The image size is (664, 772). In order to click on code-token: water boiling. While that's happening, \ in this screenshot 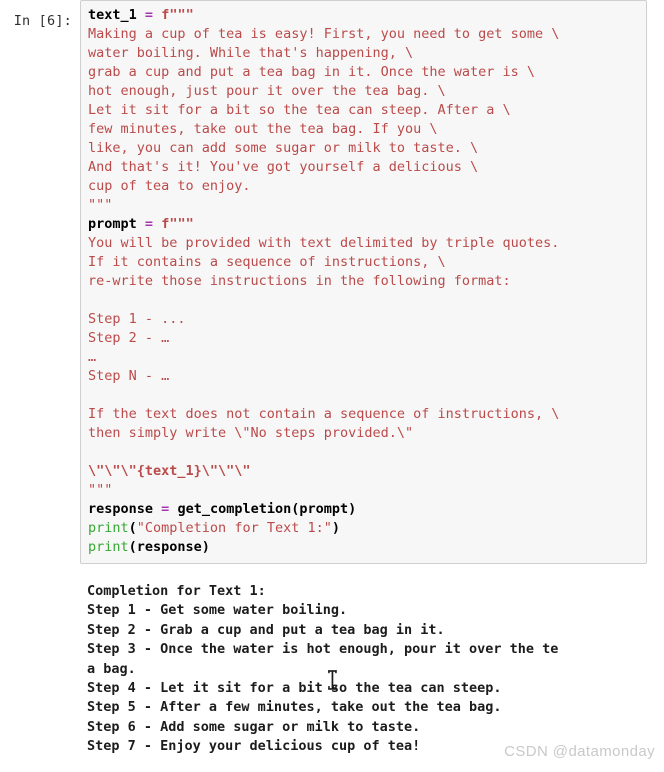, I will do `click(251, 53)`.